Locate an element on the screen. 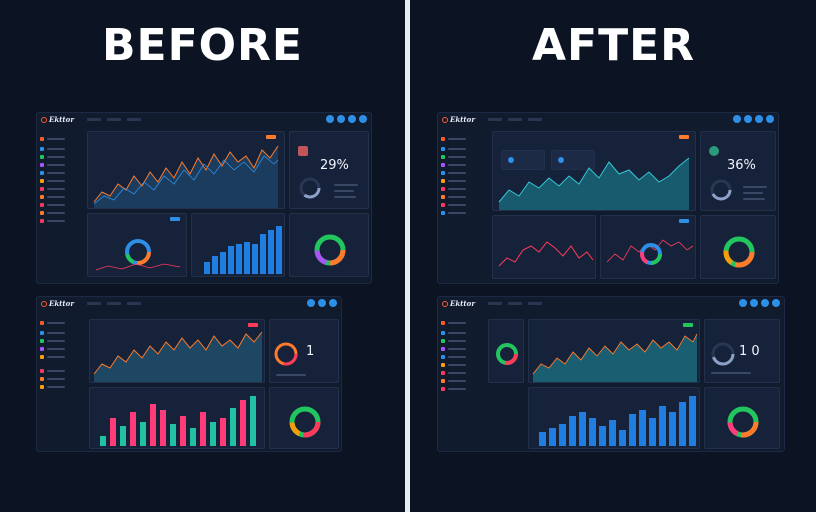 The width and height of the screenshot is (816, 512). stat-value: 1 is located at coordinates (310, 351).